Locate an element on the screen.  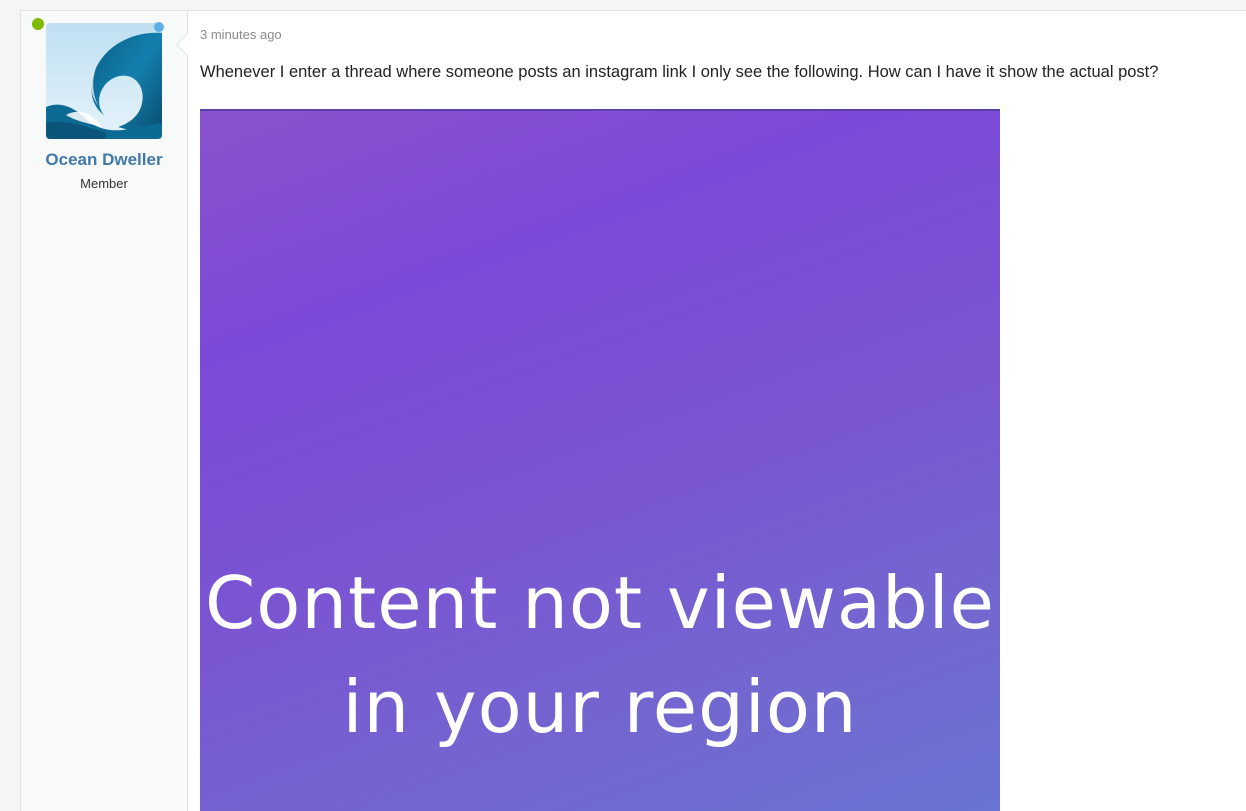
user-info-panel: Ocean Dweller Member is located at coordinates (104, 411).